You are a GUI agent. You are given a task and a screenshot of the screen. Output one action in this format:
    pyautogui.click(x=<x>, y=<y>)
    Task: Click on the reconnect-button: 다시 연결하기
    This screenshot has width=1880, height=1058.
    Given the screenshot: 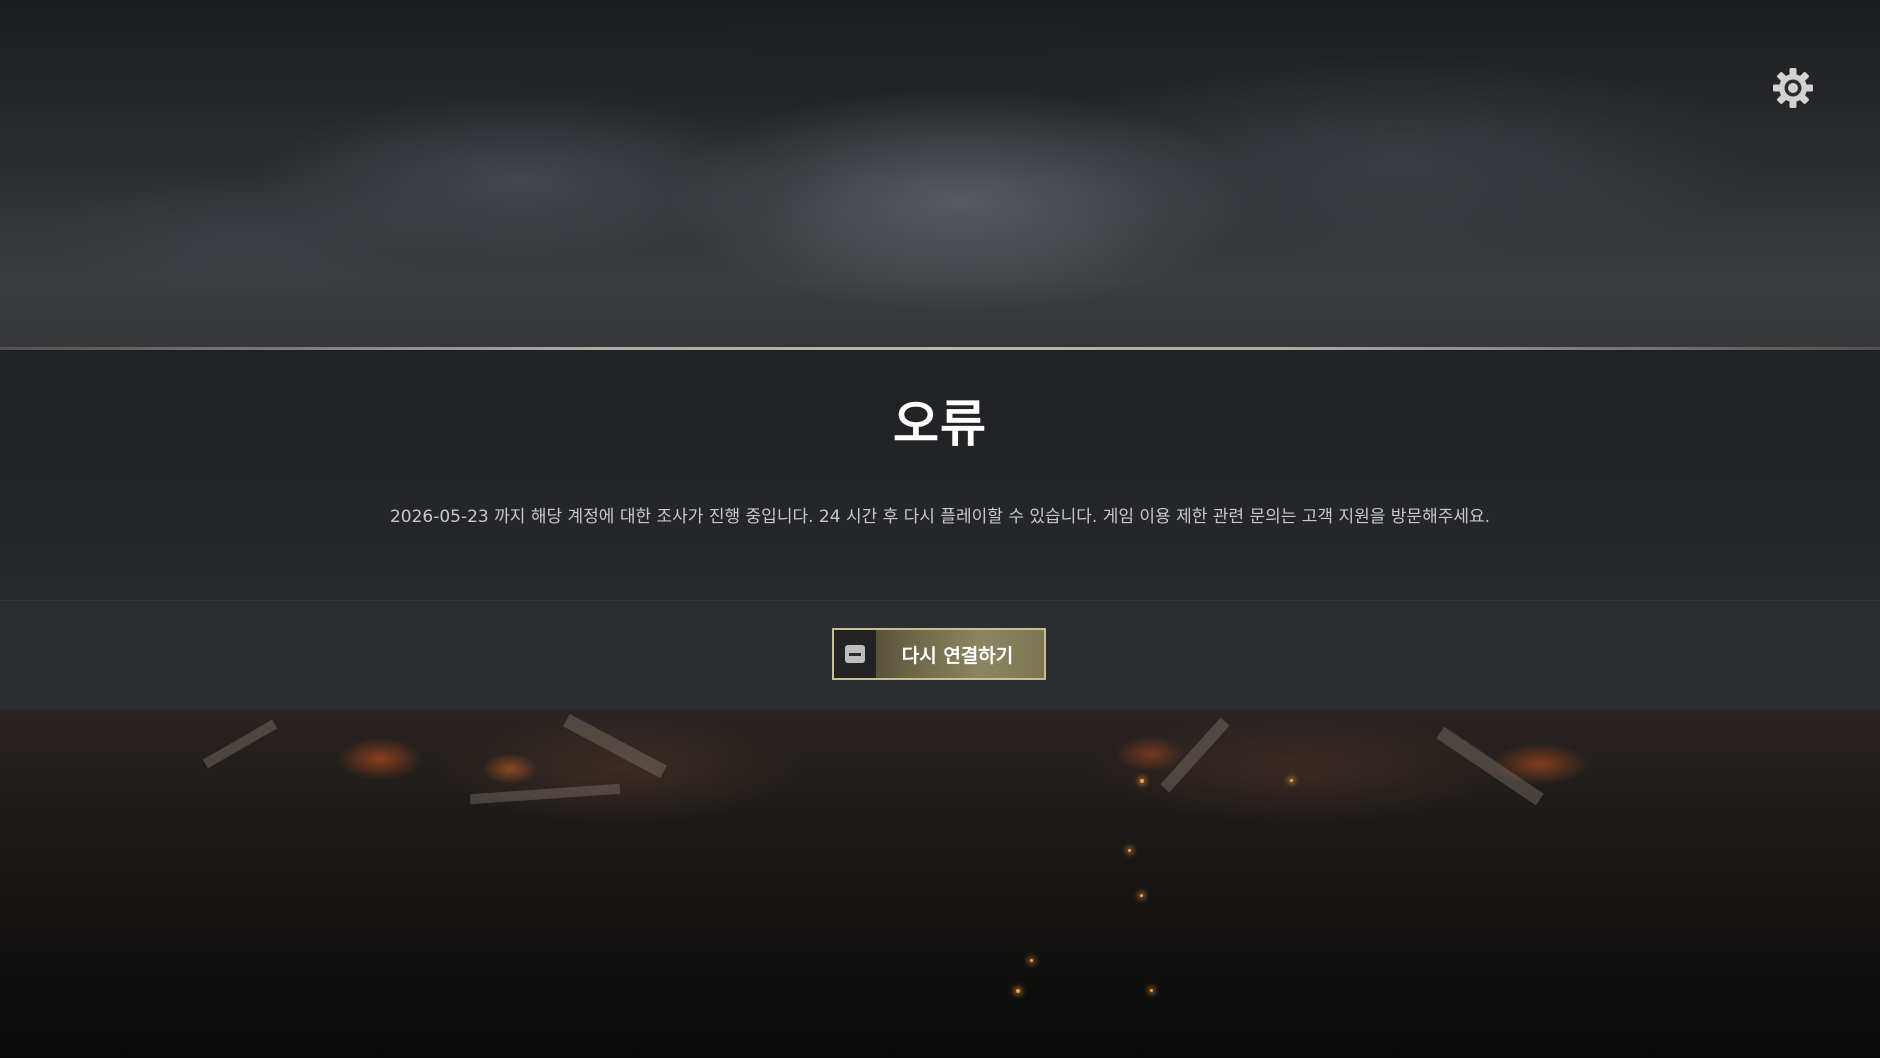 What is the action you would take?
    pyautogui.click(x=939, y=654)
    